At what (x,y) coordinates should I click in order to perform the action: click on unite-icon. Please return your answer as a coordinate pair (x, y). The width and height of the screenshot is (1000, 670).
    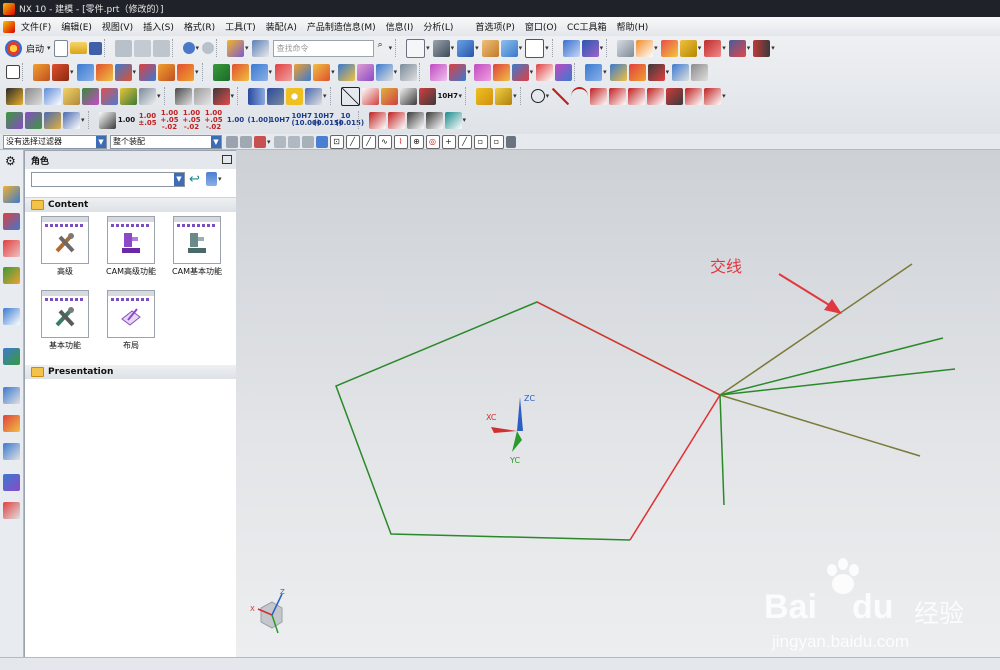
    Looking at the image, I should click on (365, 72).